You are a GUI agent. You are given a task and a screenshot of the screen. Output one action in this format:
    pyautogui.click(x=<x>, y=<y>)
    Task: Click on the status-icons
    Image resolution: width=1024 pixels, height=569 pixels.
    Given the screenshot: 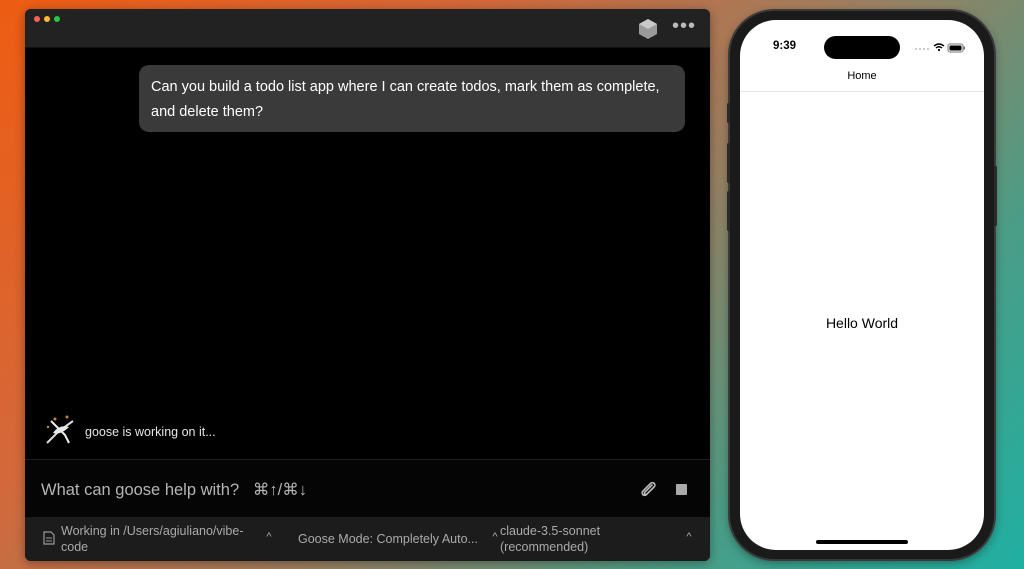 What is the action you would take?
    pyautogui.click(x=940, y=48)
    